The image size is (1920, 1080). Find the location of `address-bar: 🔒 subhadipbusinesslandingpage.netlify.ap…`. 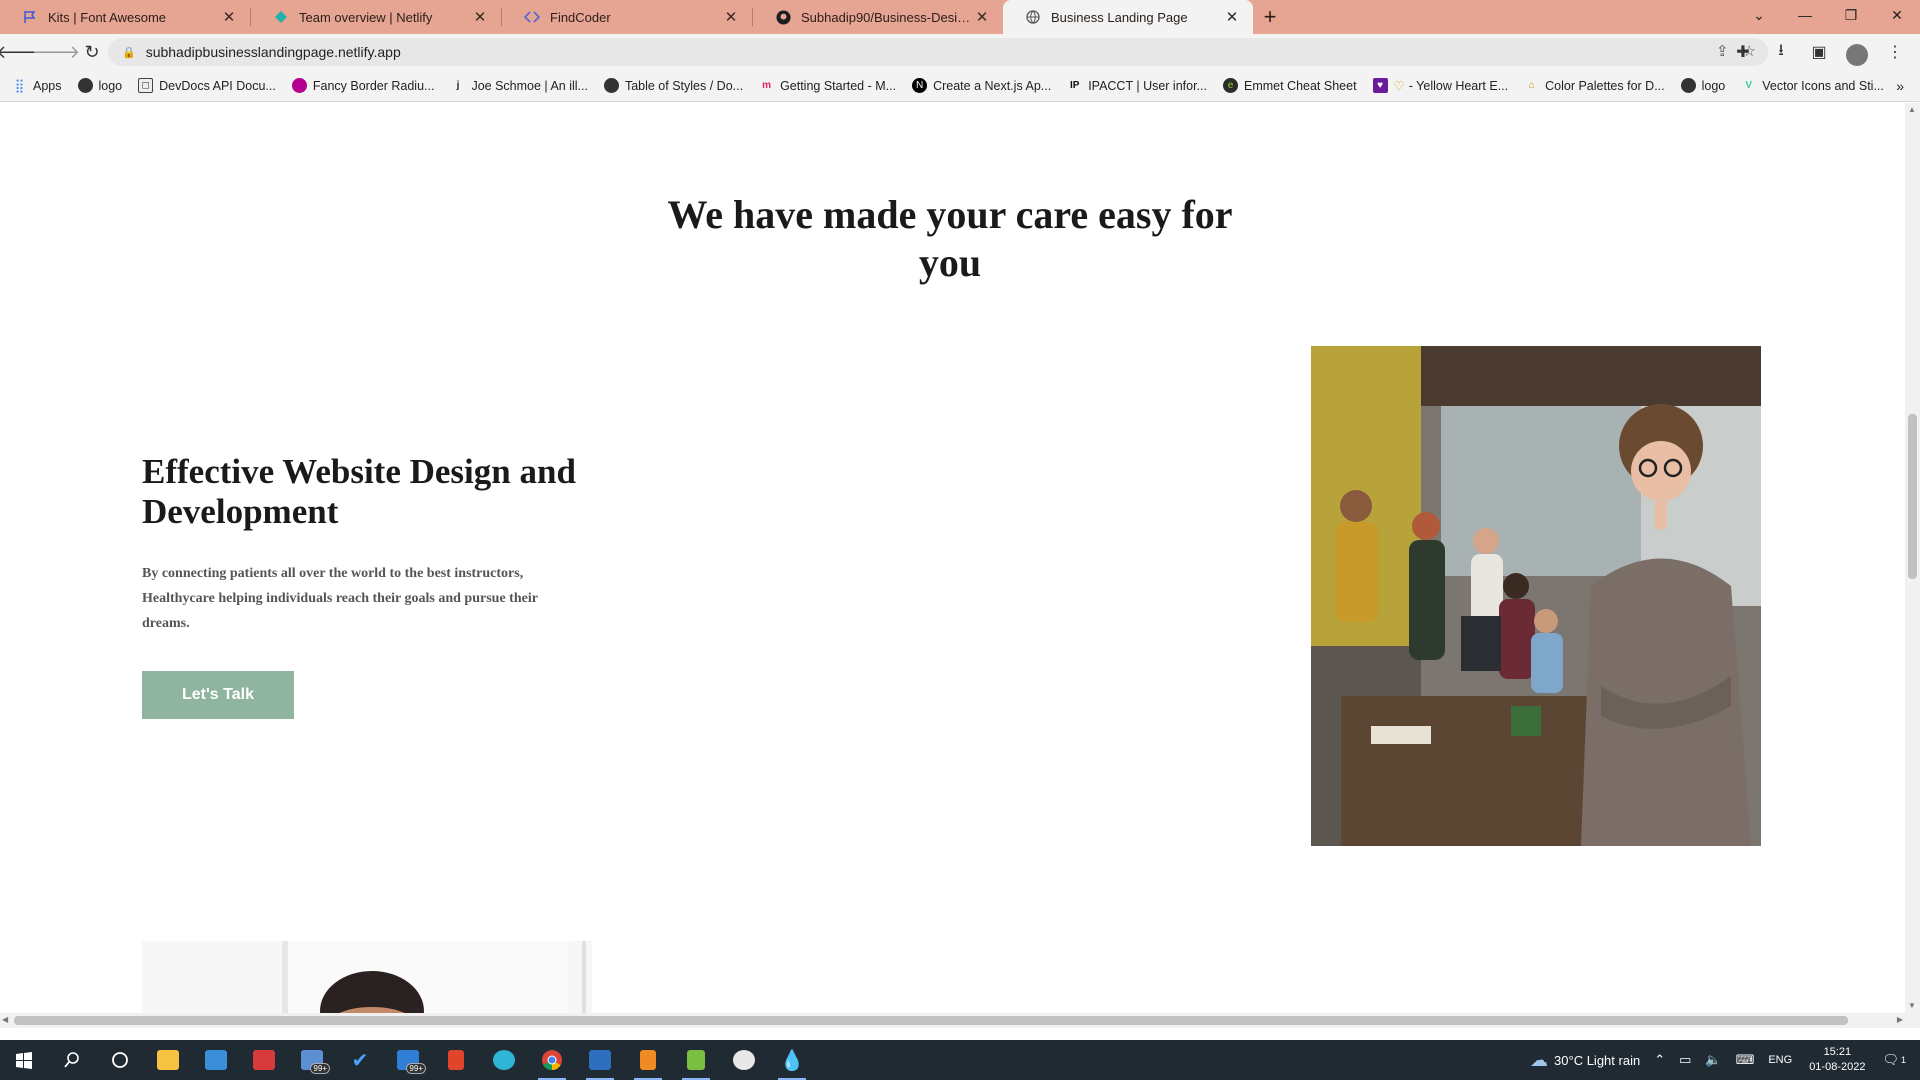

address-bar: 🔒 subhadipbusinesslandingpage.netlify.ap… is located at coordinates (938, 52).